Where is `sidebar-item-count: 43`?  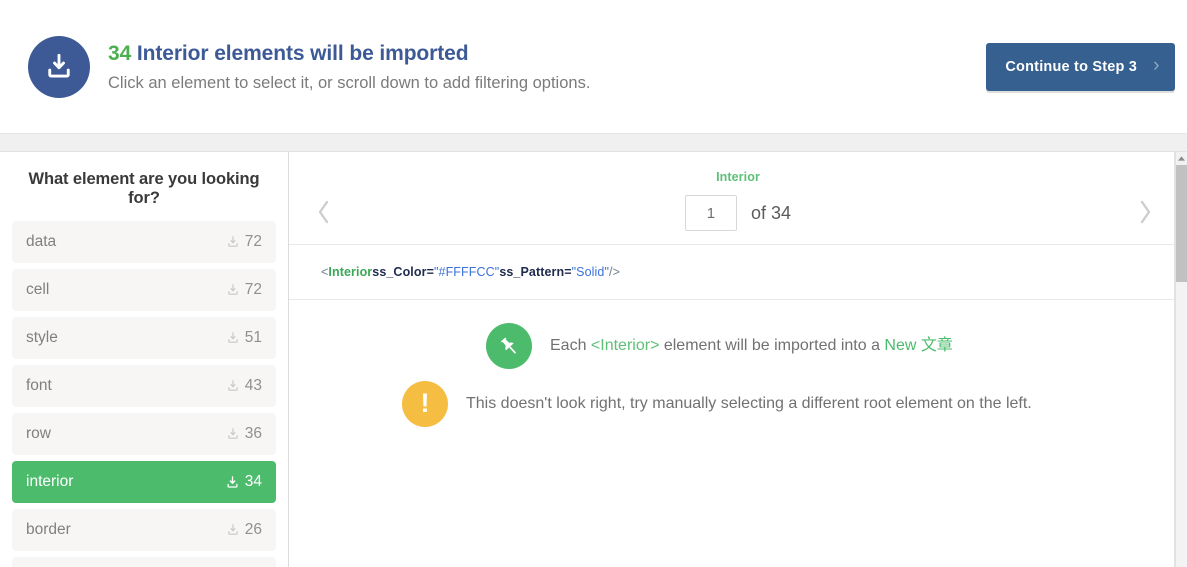 sidebar-item-count: 43 is located at coordinates (253, 385).